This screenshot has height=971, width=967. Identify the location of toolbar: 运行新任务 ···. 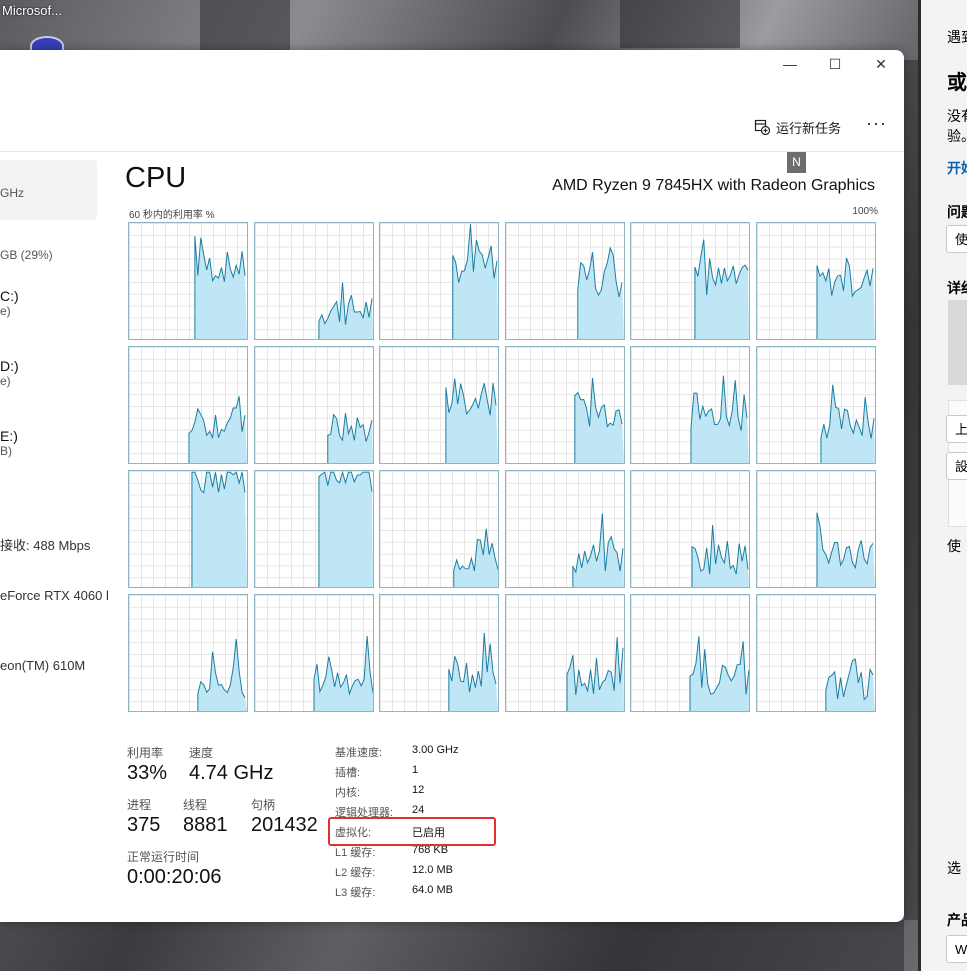
(452, 125).